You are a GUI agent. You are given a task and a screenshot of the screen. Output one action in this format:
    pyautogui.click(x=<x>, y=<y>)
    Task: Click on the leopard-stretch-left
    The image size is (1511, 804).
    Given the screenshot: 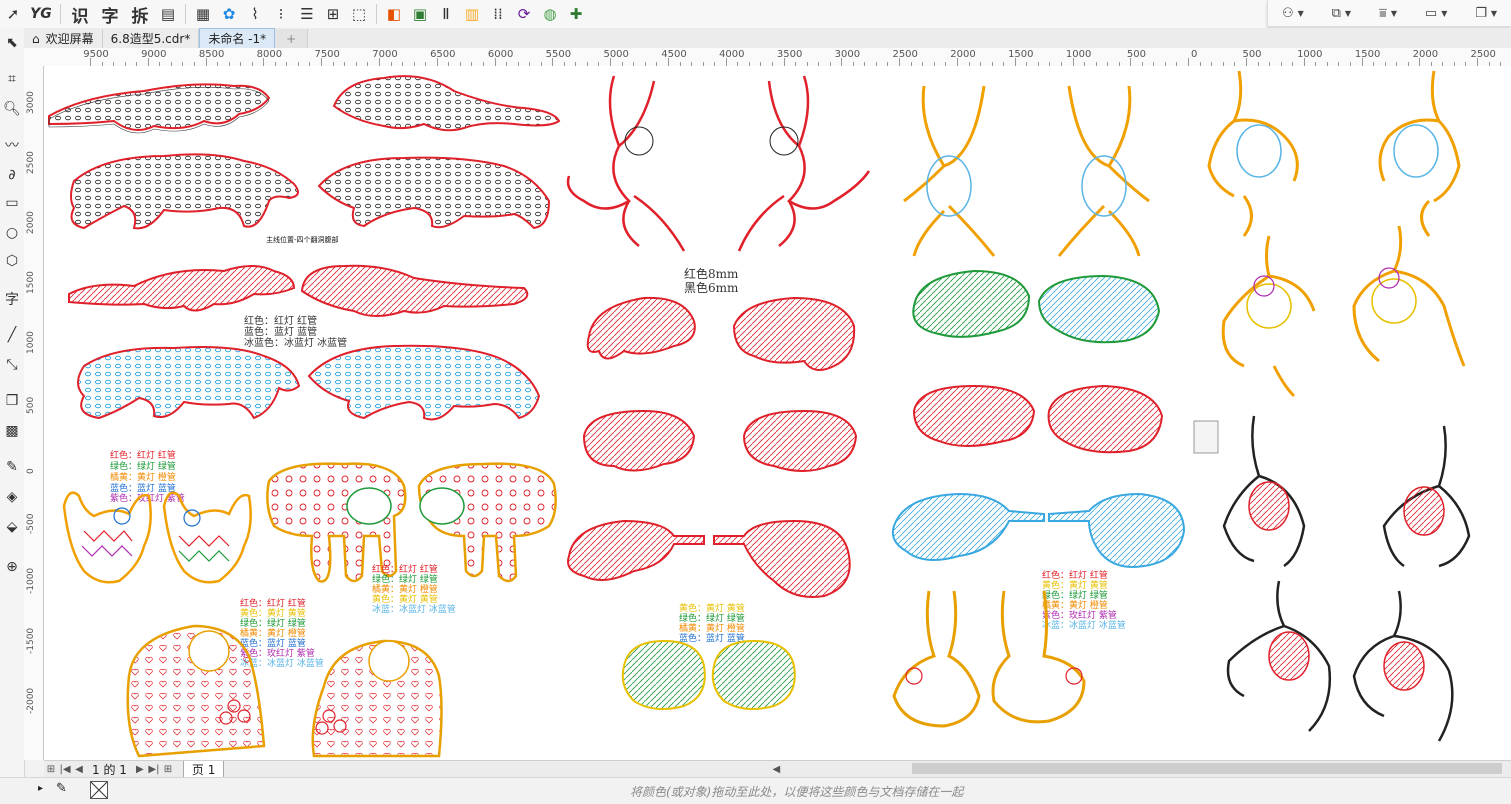 What is the action you would take?
    pyautogui.click(x=182, y=288)
    